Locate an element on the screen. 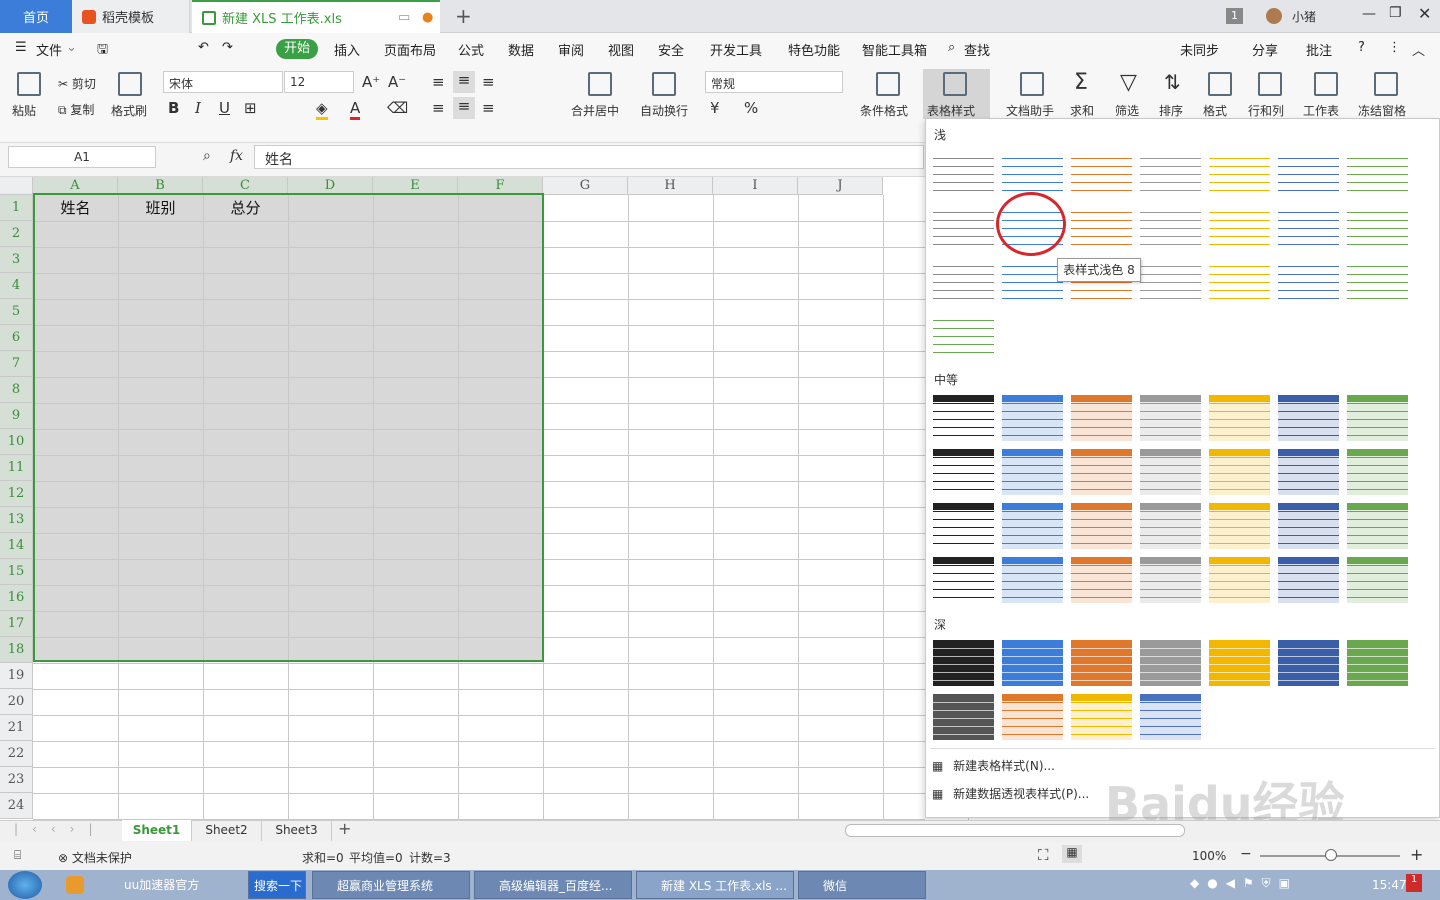 The width and height of the screenshot is (1440, 900). menu-smart: 智能工具箱 is located at coordinates (894, 49).